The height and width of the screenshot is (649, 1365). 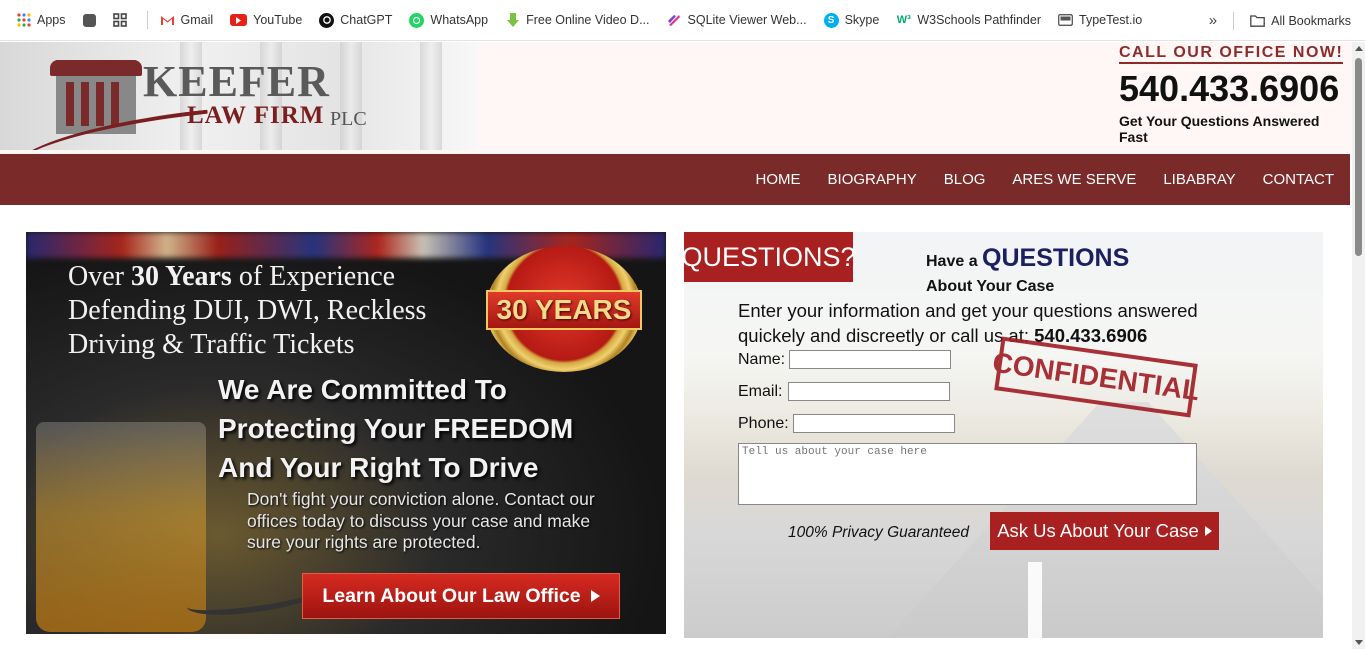 What do you see at coordinates (1257, 20) in the screenshot?
I see `folder-icon` at bounding box center [1257, 20].